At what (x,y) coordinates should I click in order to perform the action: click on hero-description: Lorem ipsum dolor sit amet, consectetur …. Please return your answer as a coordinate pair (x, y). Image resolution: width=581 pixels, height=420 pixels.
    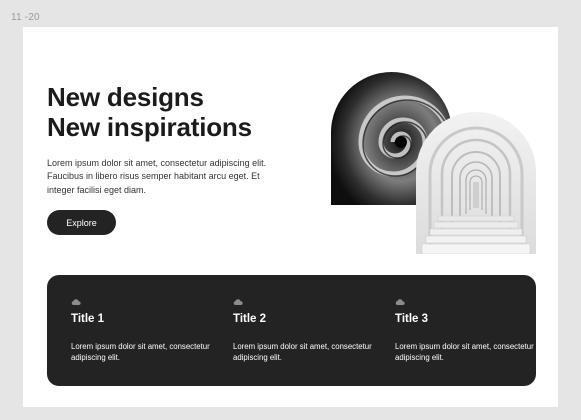
    Looking at the image, I should click on (157, 176).